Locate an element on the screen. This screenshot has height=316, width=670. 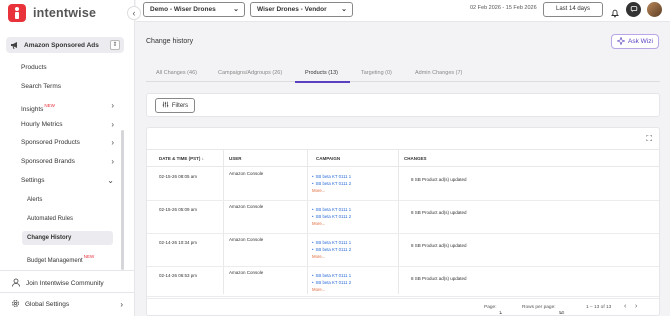
cell-date: 02-14-26 06:53 pm is located at coordinates (178, 275).